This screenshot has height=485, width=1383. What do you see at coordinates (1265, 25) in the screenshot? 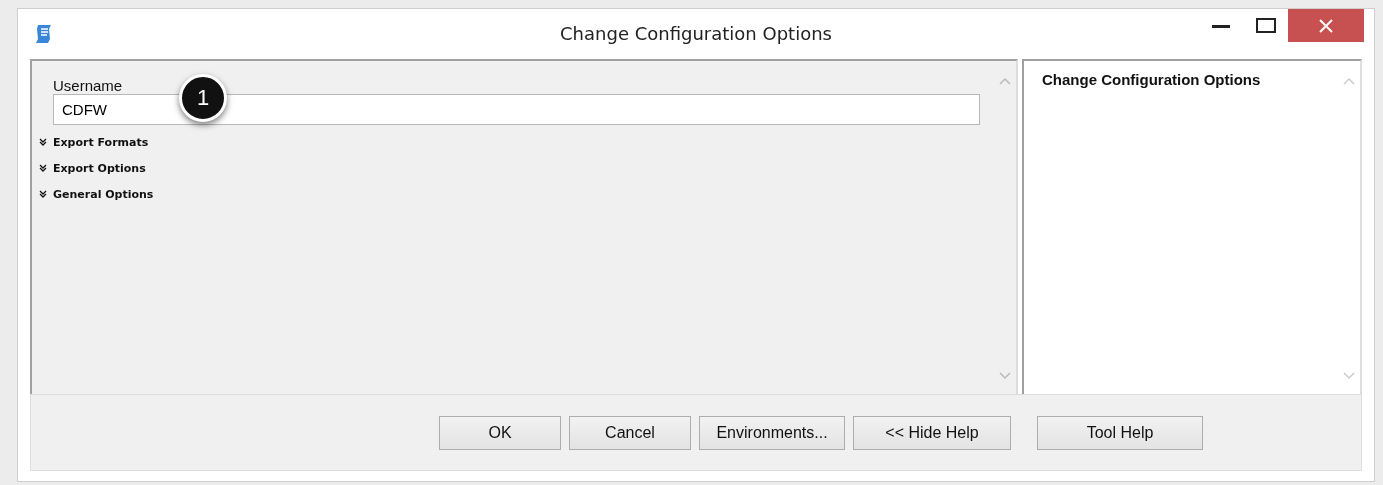
I see `maximize-icon` at bounding box center [1265, 25].